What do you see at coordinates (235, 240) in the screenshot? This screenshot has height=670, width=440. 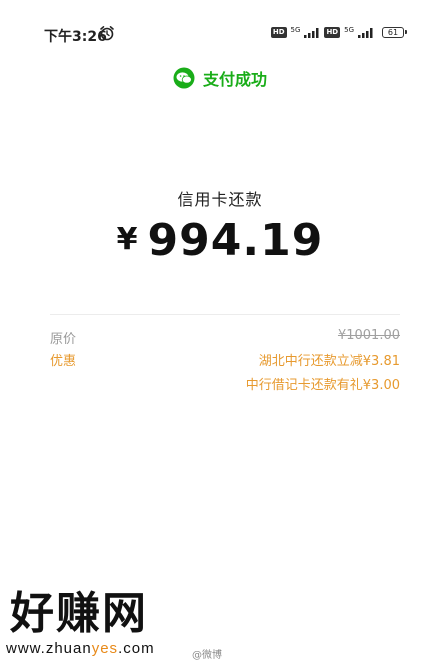 I see `amount-value: 994.19` at bounding box center [235, 240].